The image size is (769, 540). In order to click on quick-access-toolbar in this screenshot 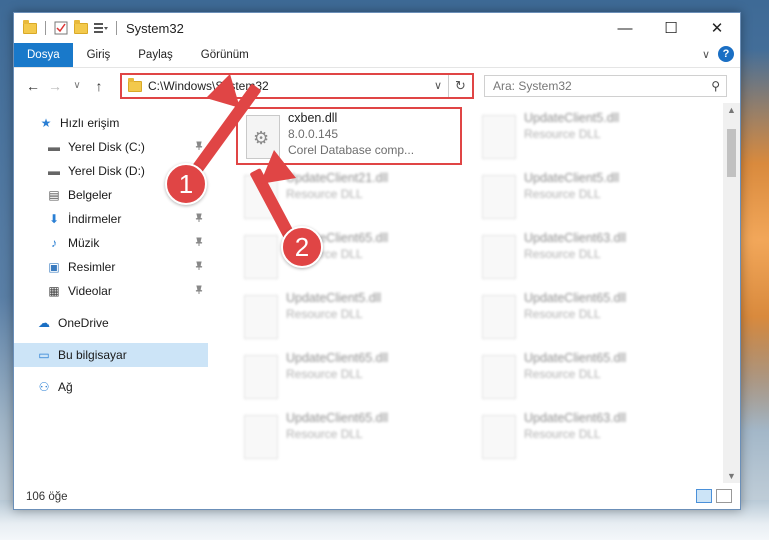, I will do `click(67, 27)`.